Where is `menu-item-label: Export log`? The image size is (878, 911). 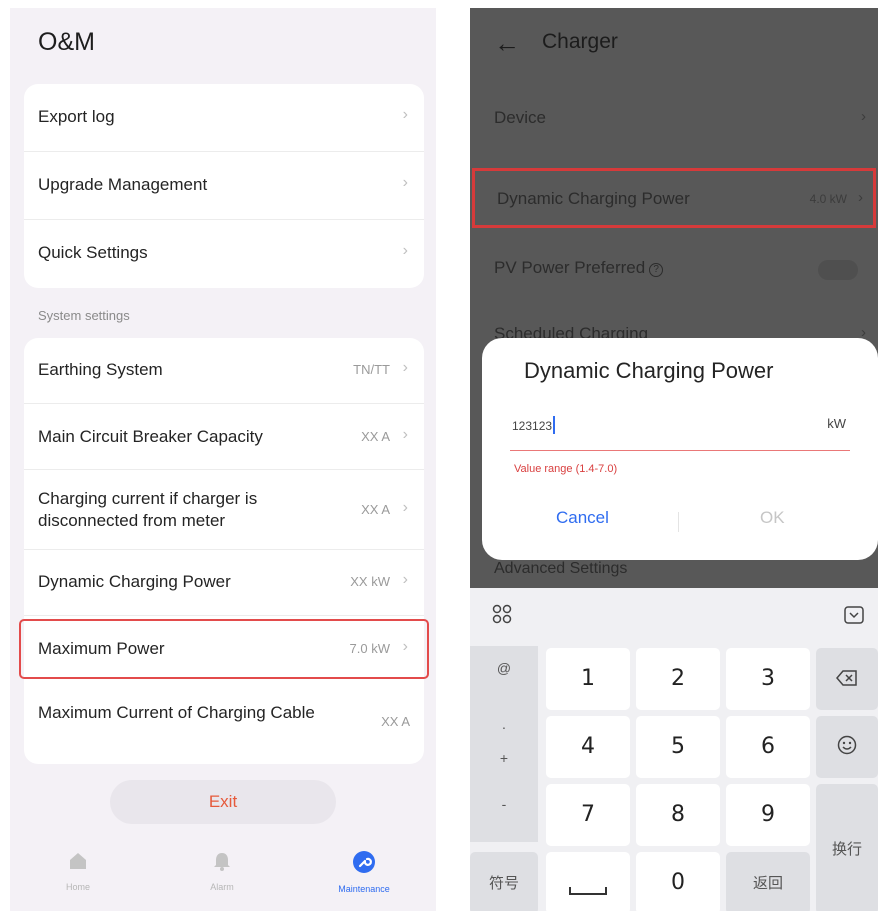
menu-item-label: Export log is located at coordinates (76, 116).